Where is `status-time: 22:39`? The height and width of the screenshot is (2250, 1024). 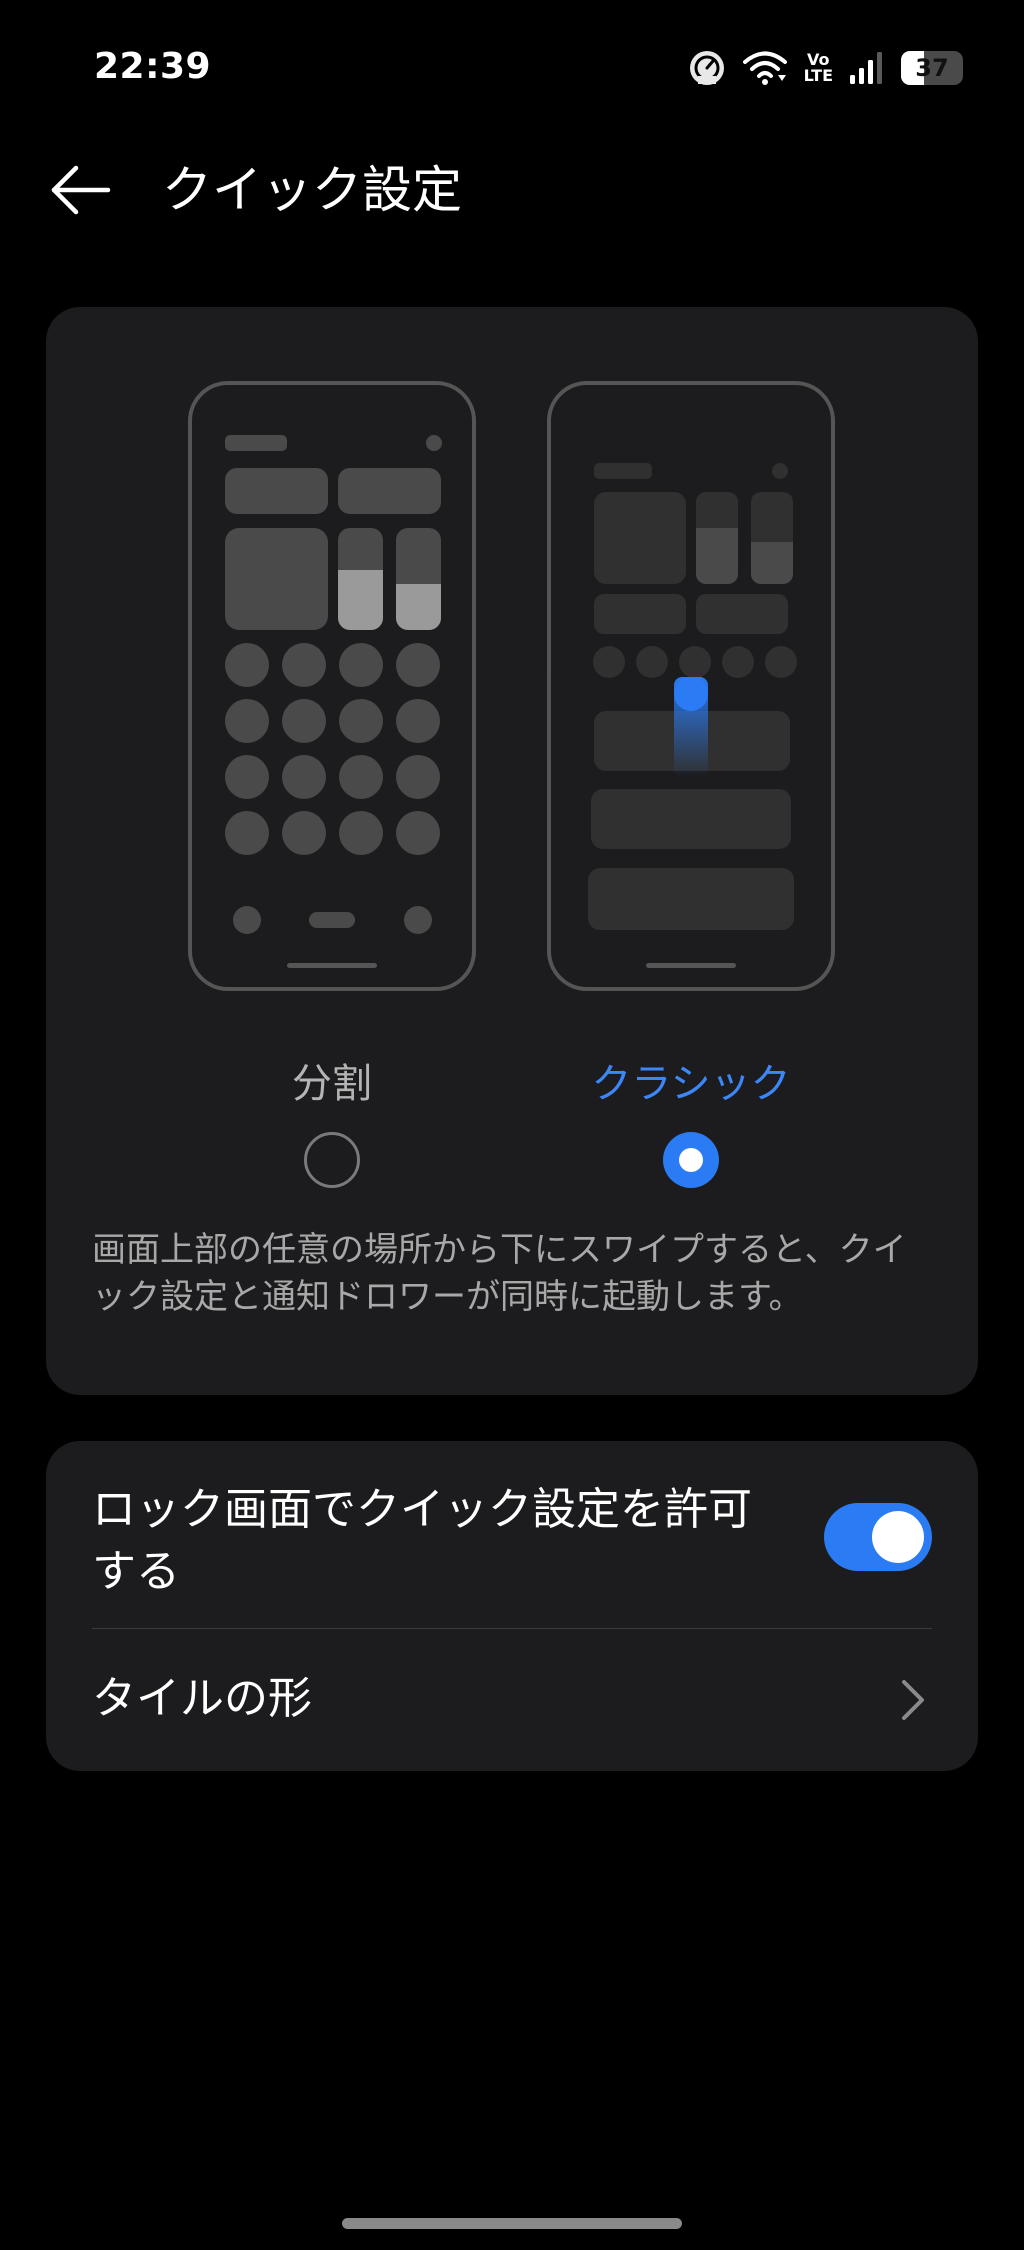
status-time: 22:39 is located at coordinates (153, 66).